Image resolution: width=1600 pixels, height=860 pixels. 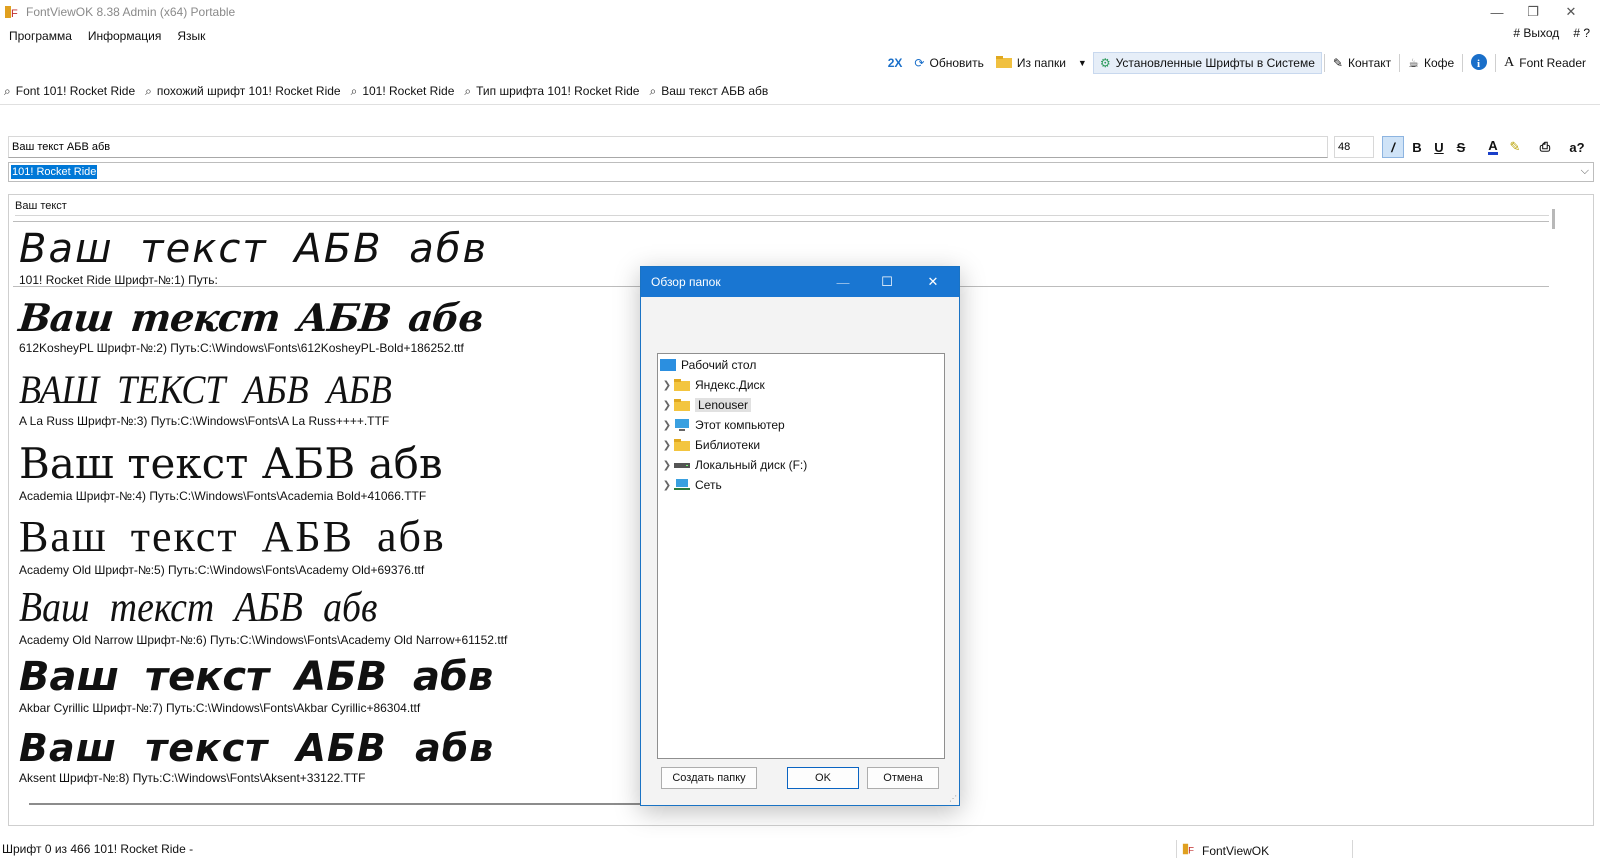 I want to click on font-size-input, so click(x=1354, y=147).